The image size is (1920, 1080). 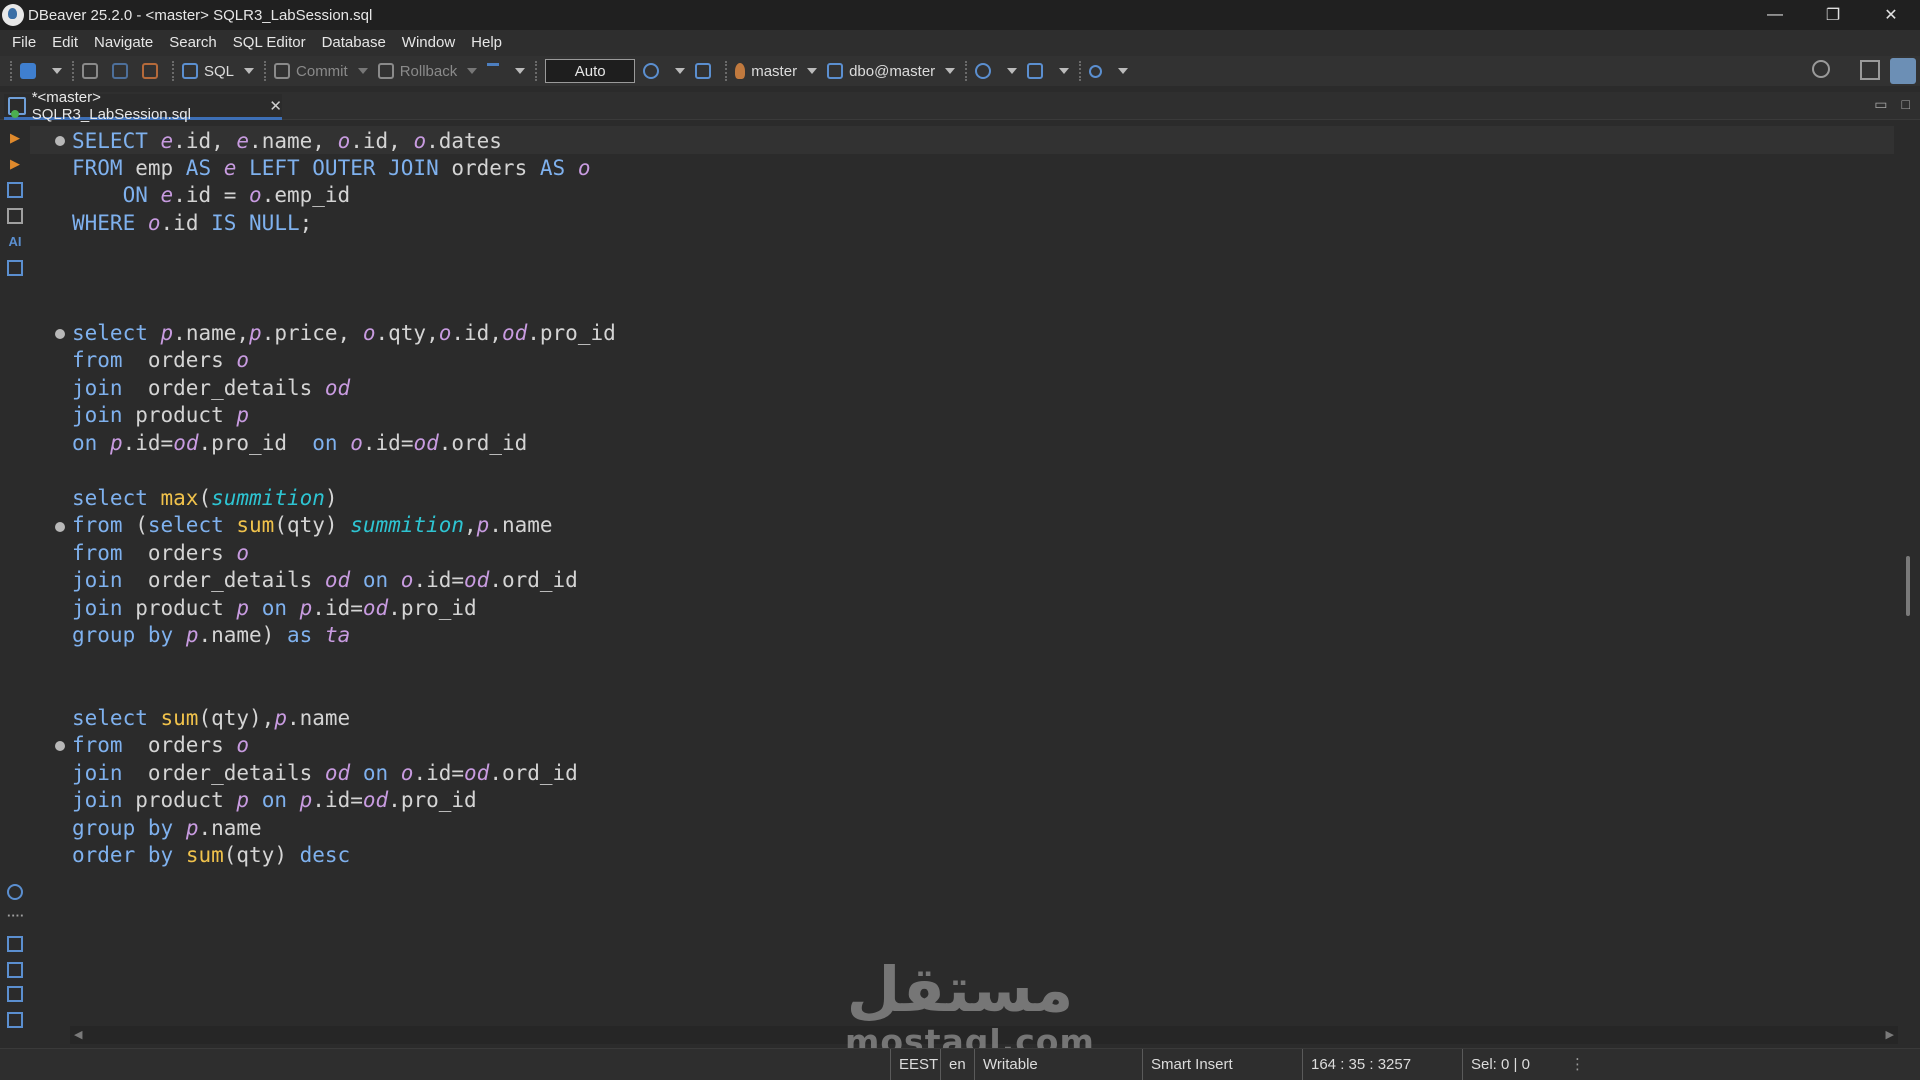 I want to click on rollback-dropdown, so click(x=472, y=71).